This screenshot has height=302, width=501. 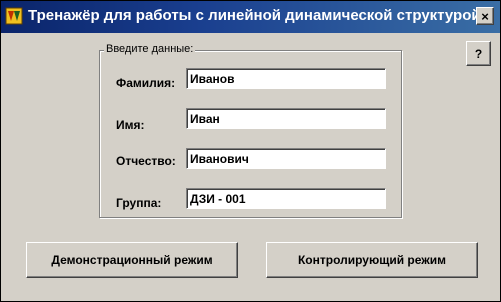 What do you see at coordinates (286, 198) in the screenshot?
I see `group-field` at bounding box center [286, 198].